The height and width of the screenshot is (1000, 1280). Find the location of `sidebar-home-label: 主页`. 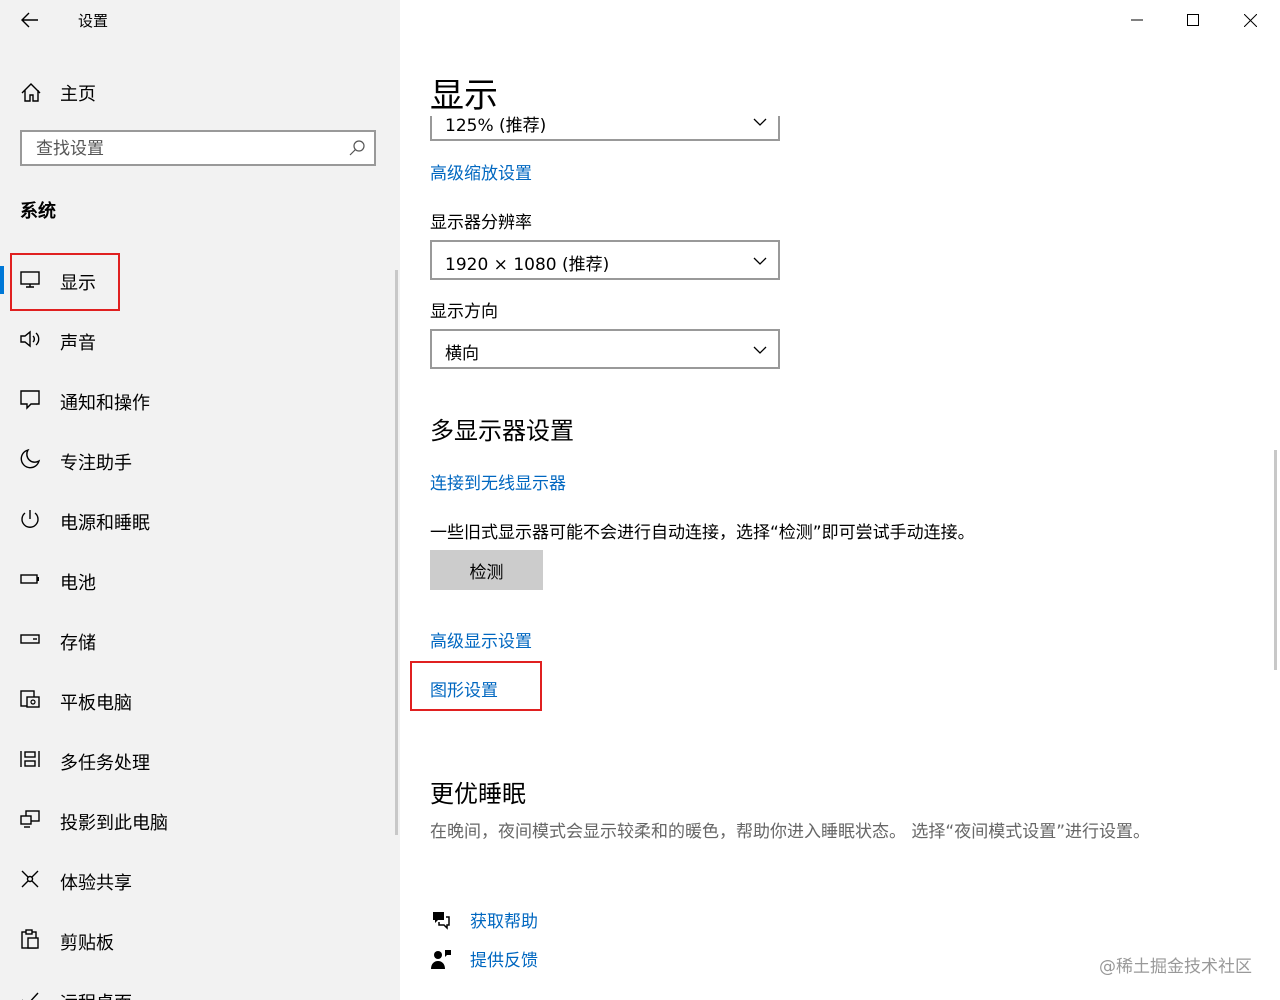

sidebar-home-label: 主页 is located at coordinates (78, 94).